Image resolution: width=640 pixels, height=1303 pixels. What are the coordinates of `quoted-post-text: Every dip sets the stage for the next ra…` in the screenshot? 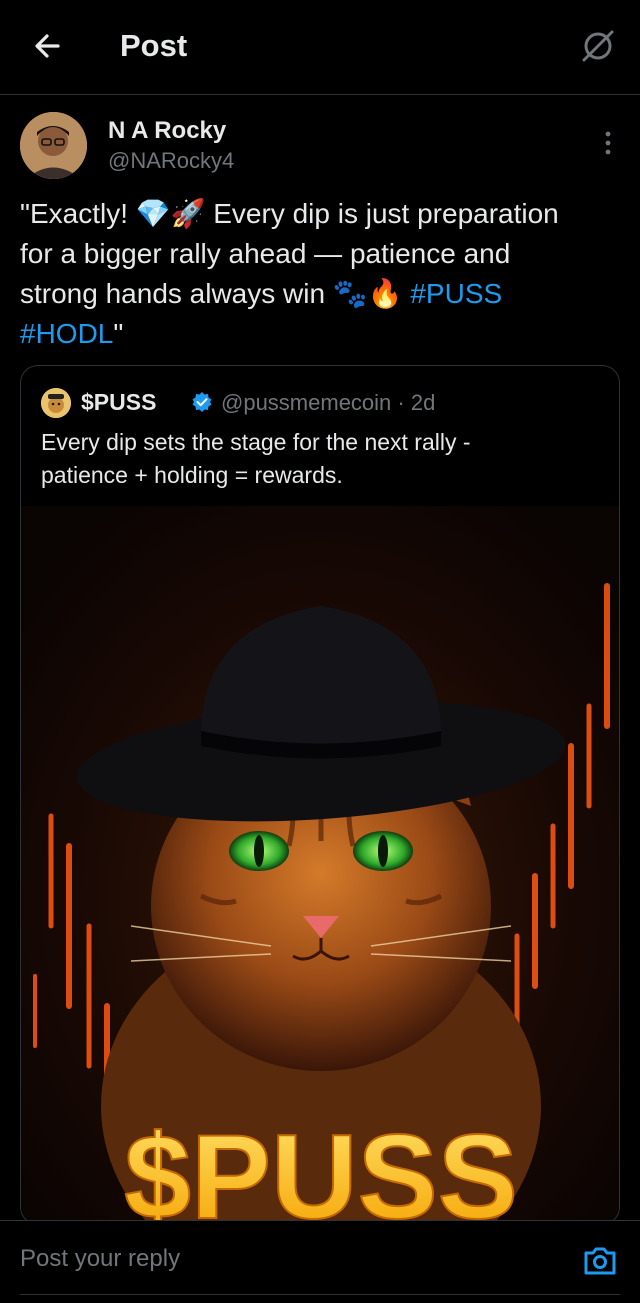 It's located at (321, 459).